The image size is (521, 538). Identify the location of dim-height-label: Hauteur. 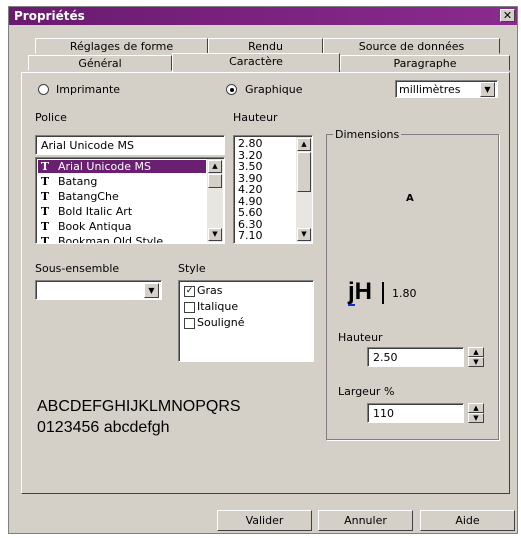
(360, 337).